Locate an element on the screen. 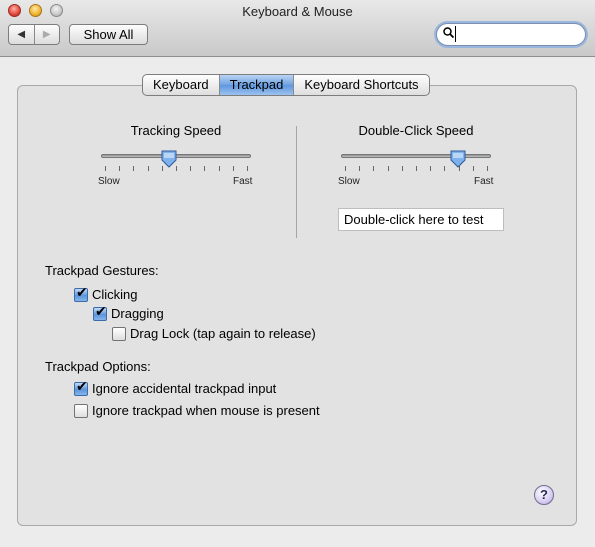 This screenshot has width=595, height=547. clicking-label: Clicking is located at coordinates (115, 294).